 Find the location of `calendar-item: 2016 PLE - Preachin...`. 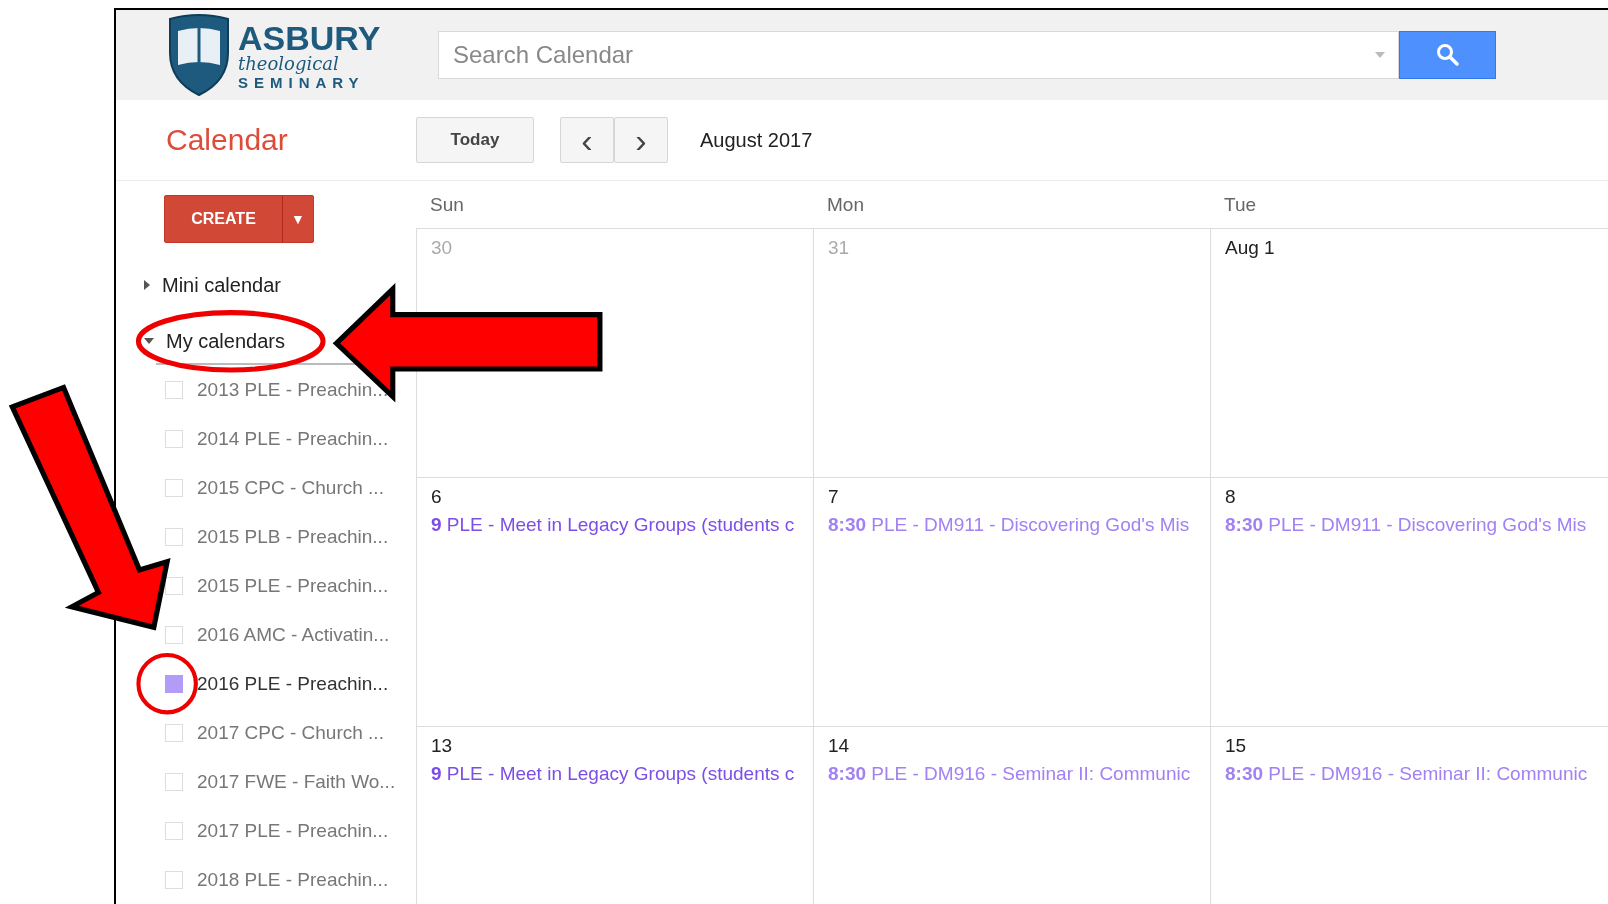

calendar-item: 2016 PLE - Preachin... is located at coordinates (284, 683).